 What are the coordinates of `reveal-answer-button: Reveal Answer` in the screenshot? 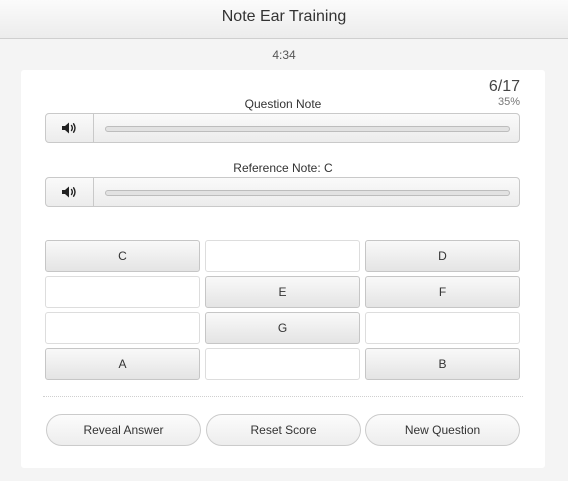 It's located at (123, 430).